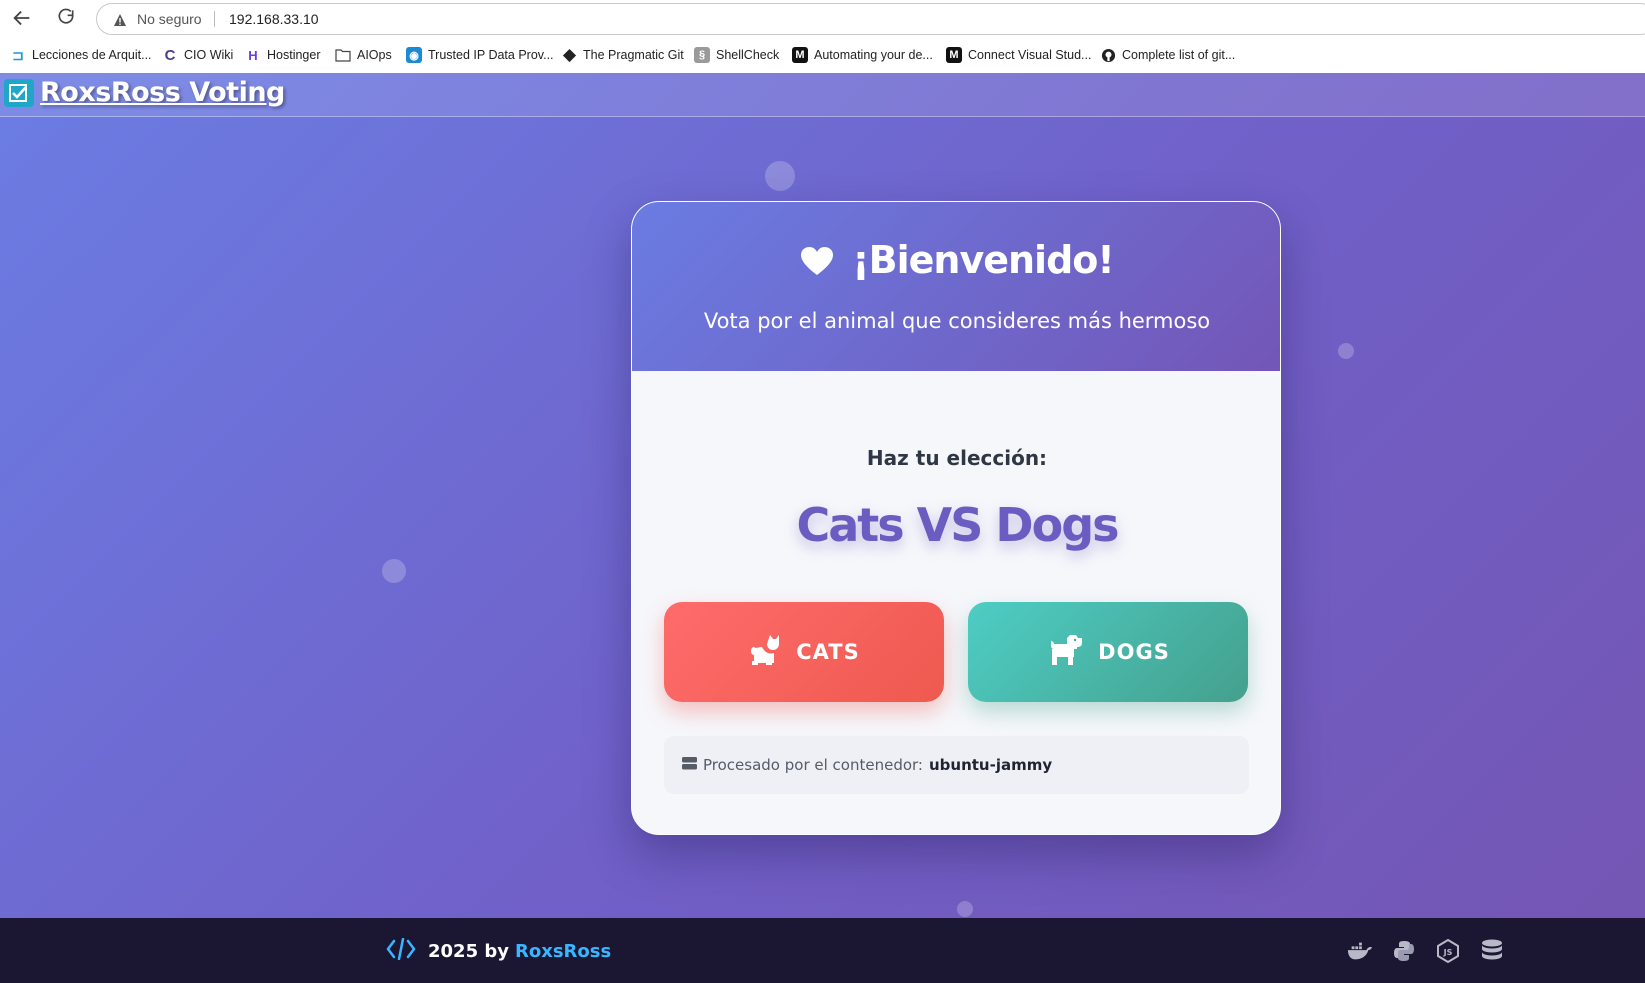 This screenshot has height=983, width=1645. Describe the element at coordinates (689, 765) in the screenshot. I see `server-icon` at that location.